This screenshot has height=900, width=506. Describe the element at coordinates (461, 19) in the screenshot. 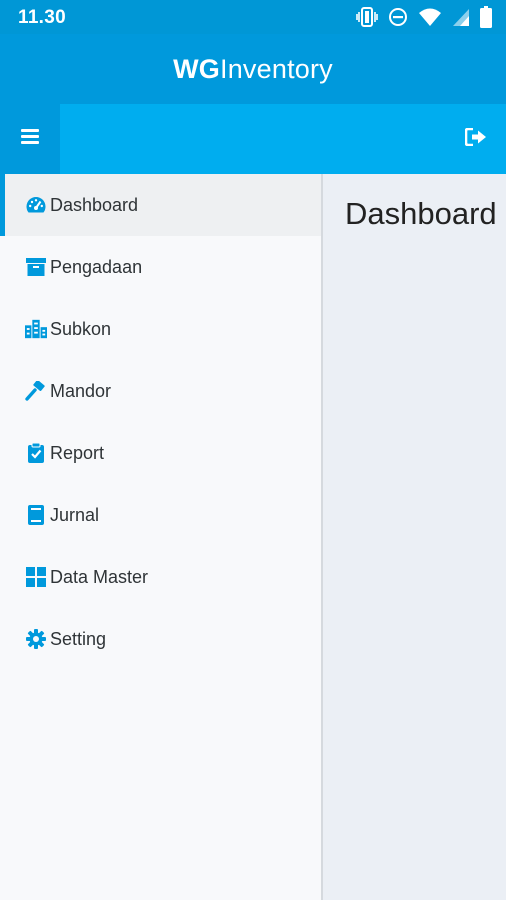

I see `signal-icon` at that location.